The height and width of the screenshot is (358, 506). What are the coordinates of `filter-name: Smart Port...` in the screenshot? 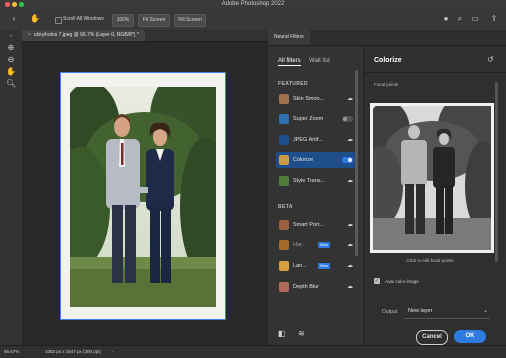 It's located at (308, 225).